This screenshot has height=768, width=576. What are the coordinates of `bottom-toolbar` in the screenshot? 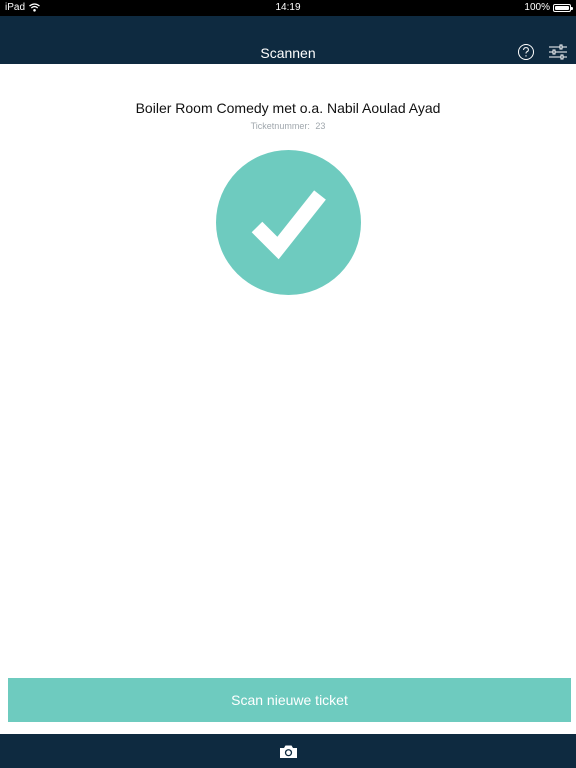 It's located at (288, 751).